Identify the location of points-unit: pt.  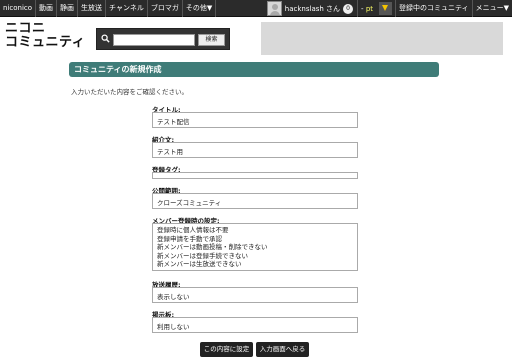
(369, 8).